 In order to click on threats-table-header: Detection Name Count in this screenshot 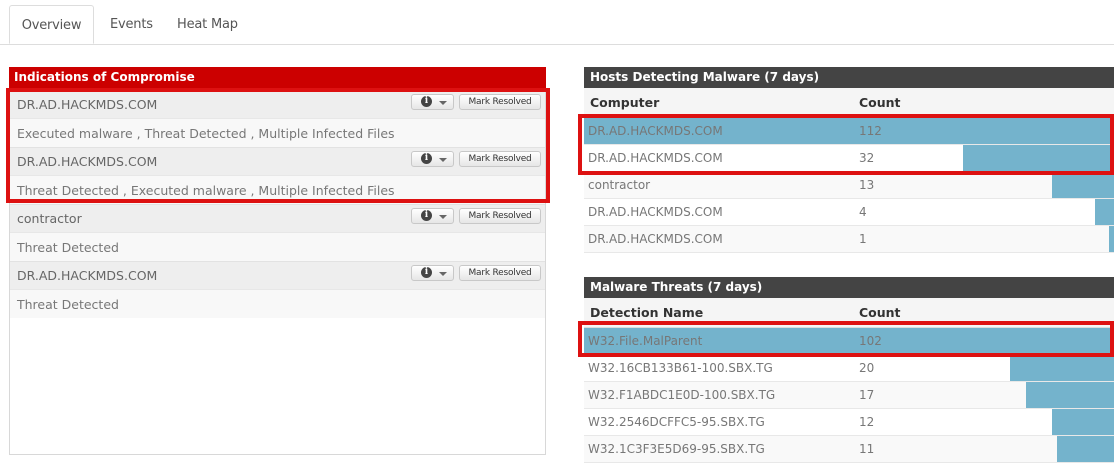, I will do `click(849, 313)`.